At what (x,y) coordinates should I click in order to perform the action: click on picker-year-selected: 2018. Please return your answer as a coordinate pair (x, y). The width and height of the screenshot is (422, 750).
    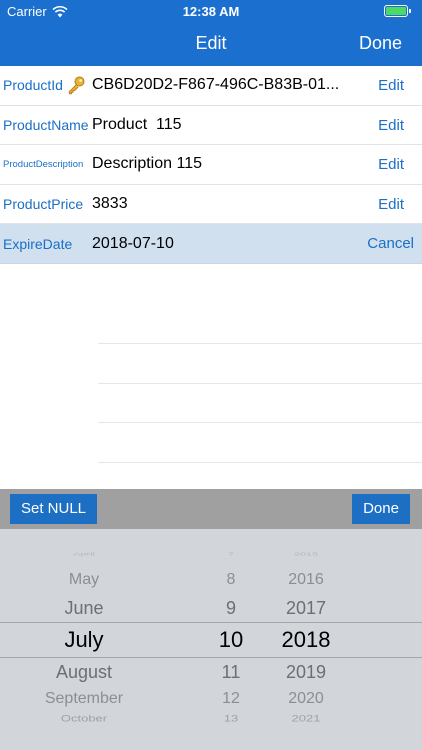
    Looking at the image, I should click on (306, 640).